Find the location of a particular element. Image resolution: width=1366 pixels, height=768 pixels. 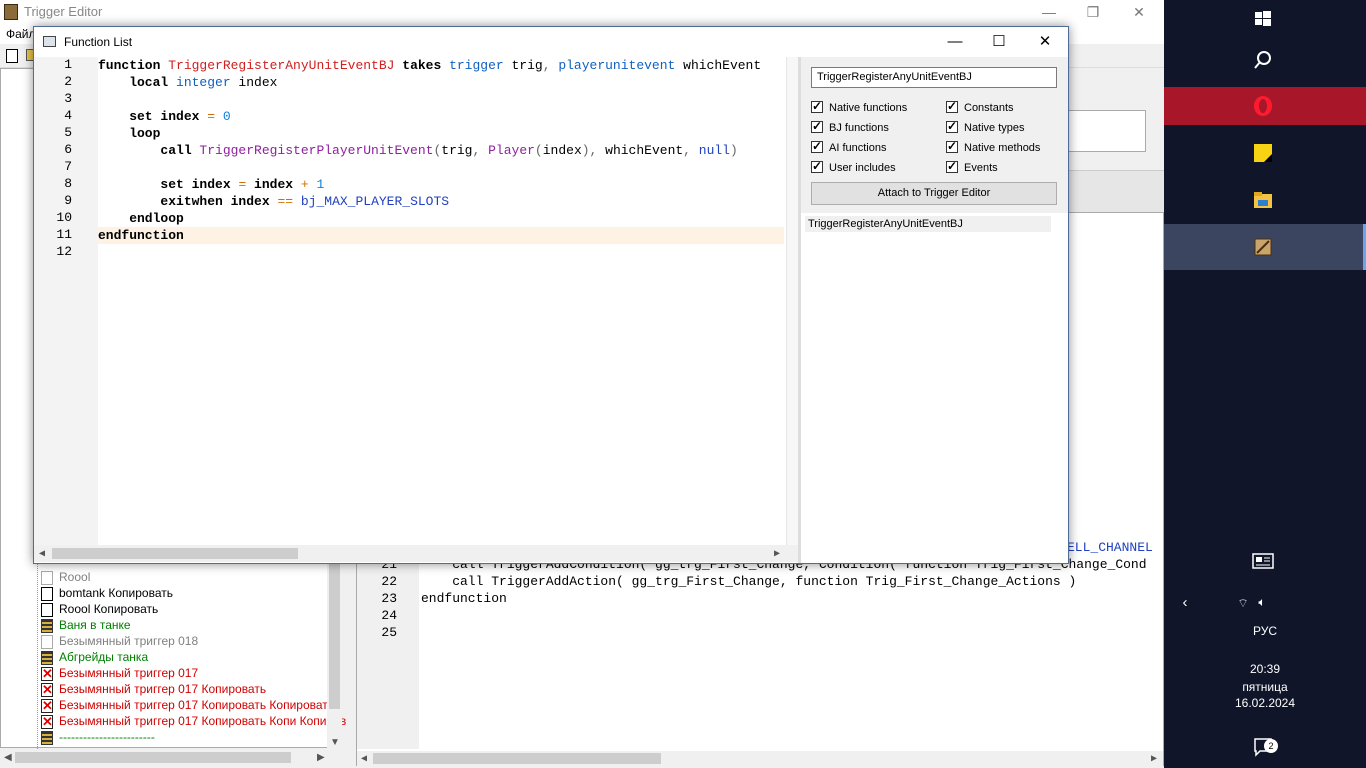

taskbar-sticky-notes is located at coordinates (1265, 153).